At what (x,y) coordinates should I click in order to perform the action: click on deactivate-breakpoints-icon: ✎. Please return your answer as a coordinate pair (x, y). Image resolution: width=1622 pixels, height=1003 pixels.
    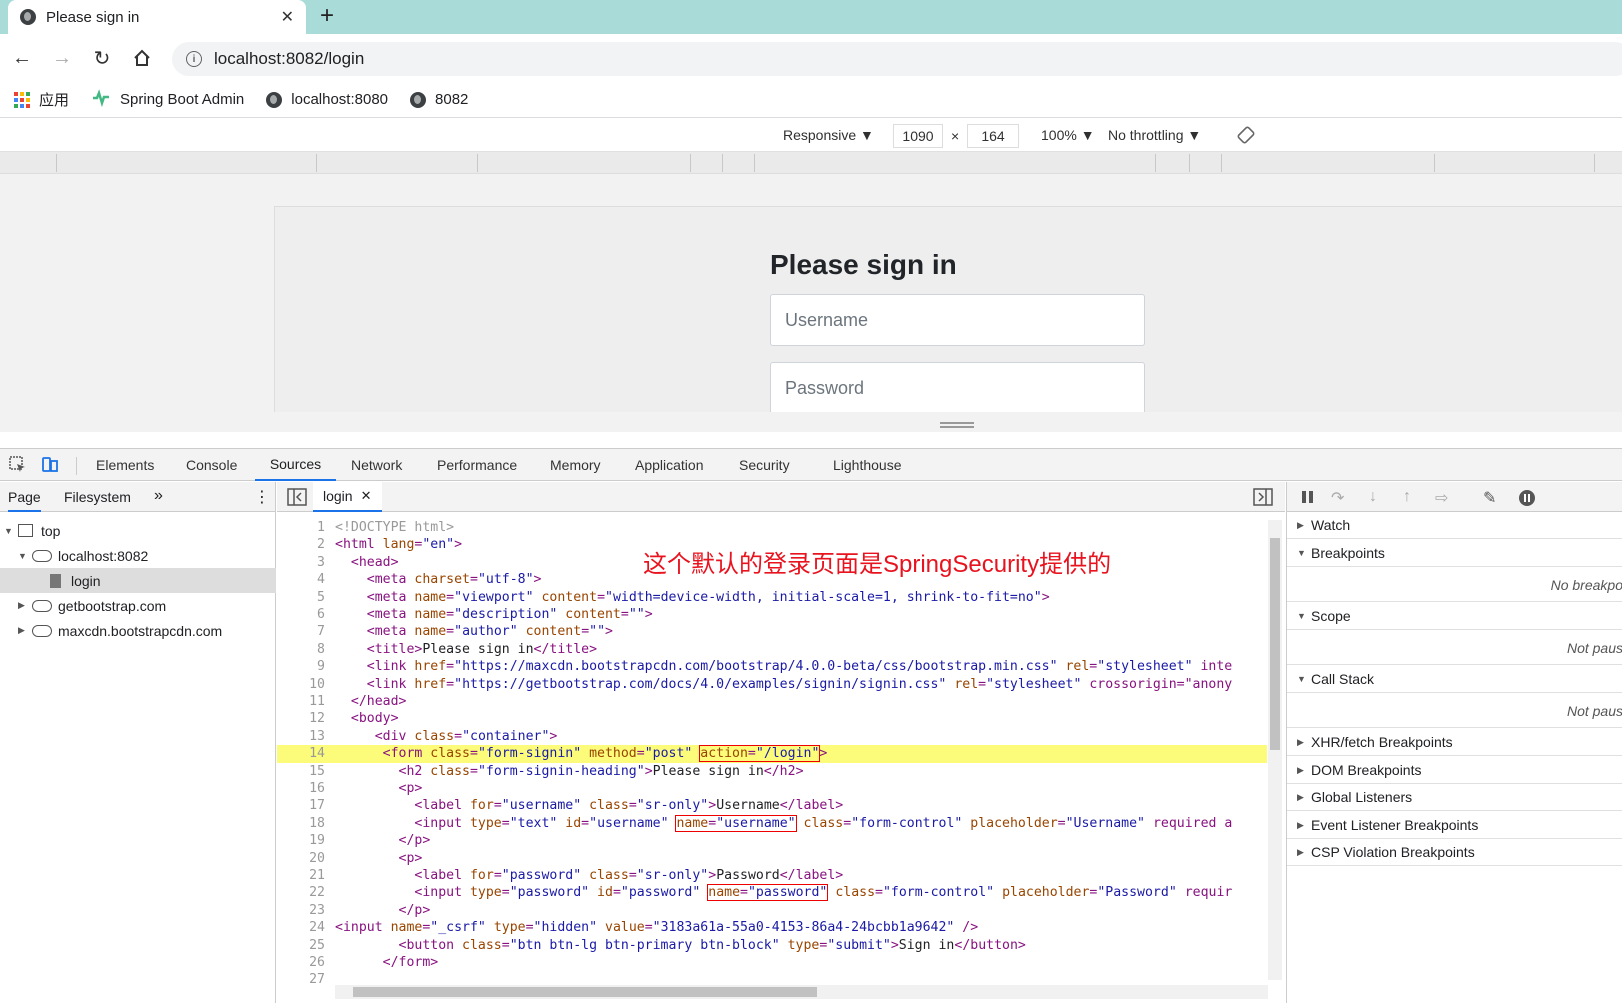
    Looking at the image, I should click on (1489, 498).